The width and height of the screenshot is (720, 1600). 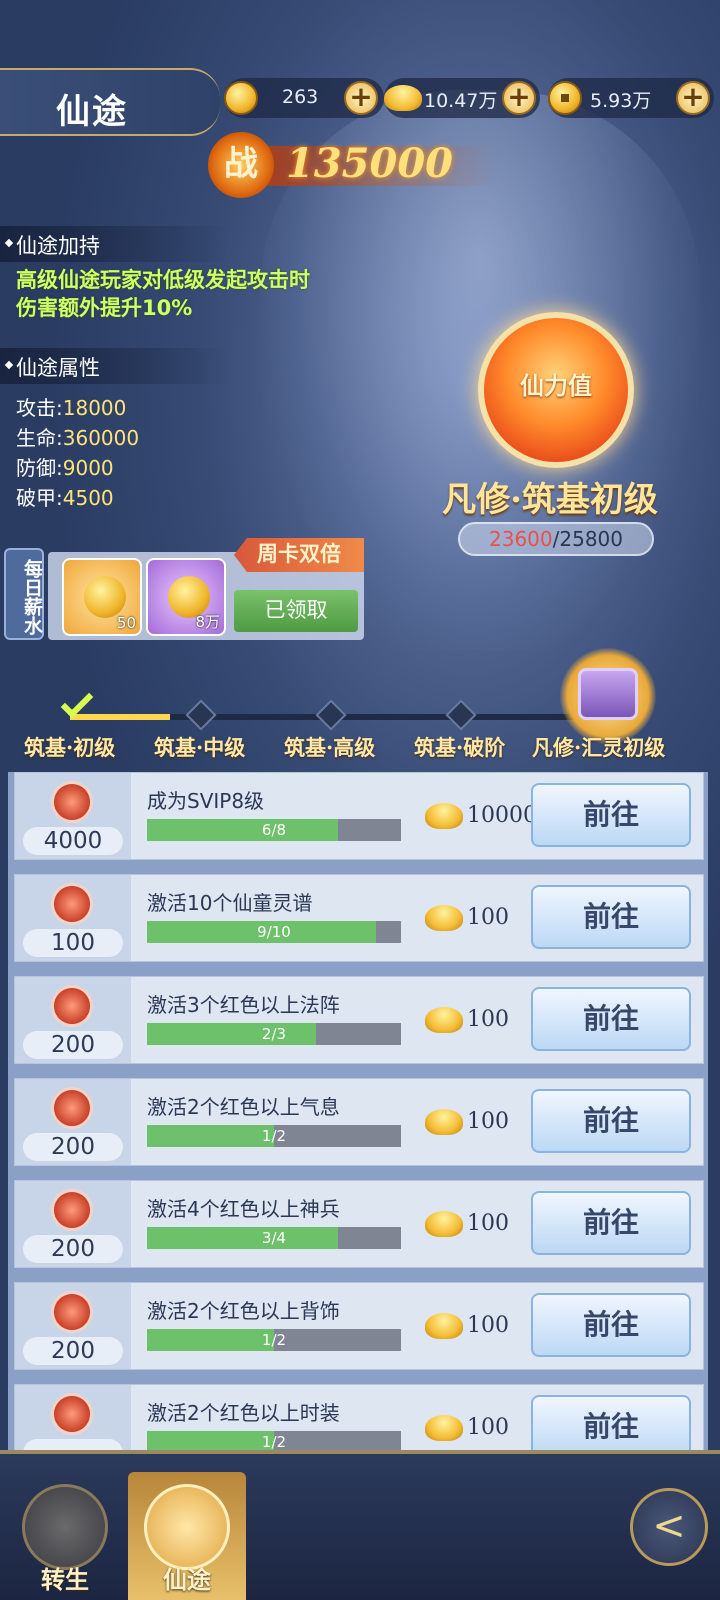 What do you see at coordinates (693, 98) in the screenshot?
I see `add-copper-coin-button: +` at bounding box center [693, 98].